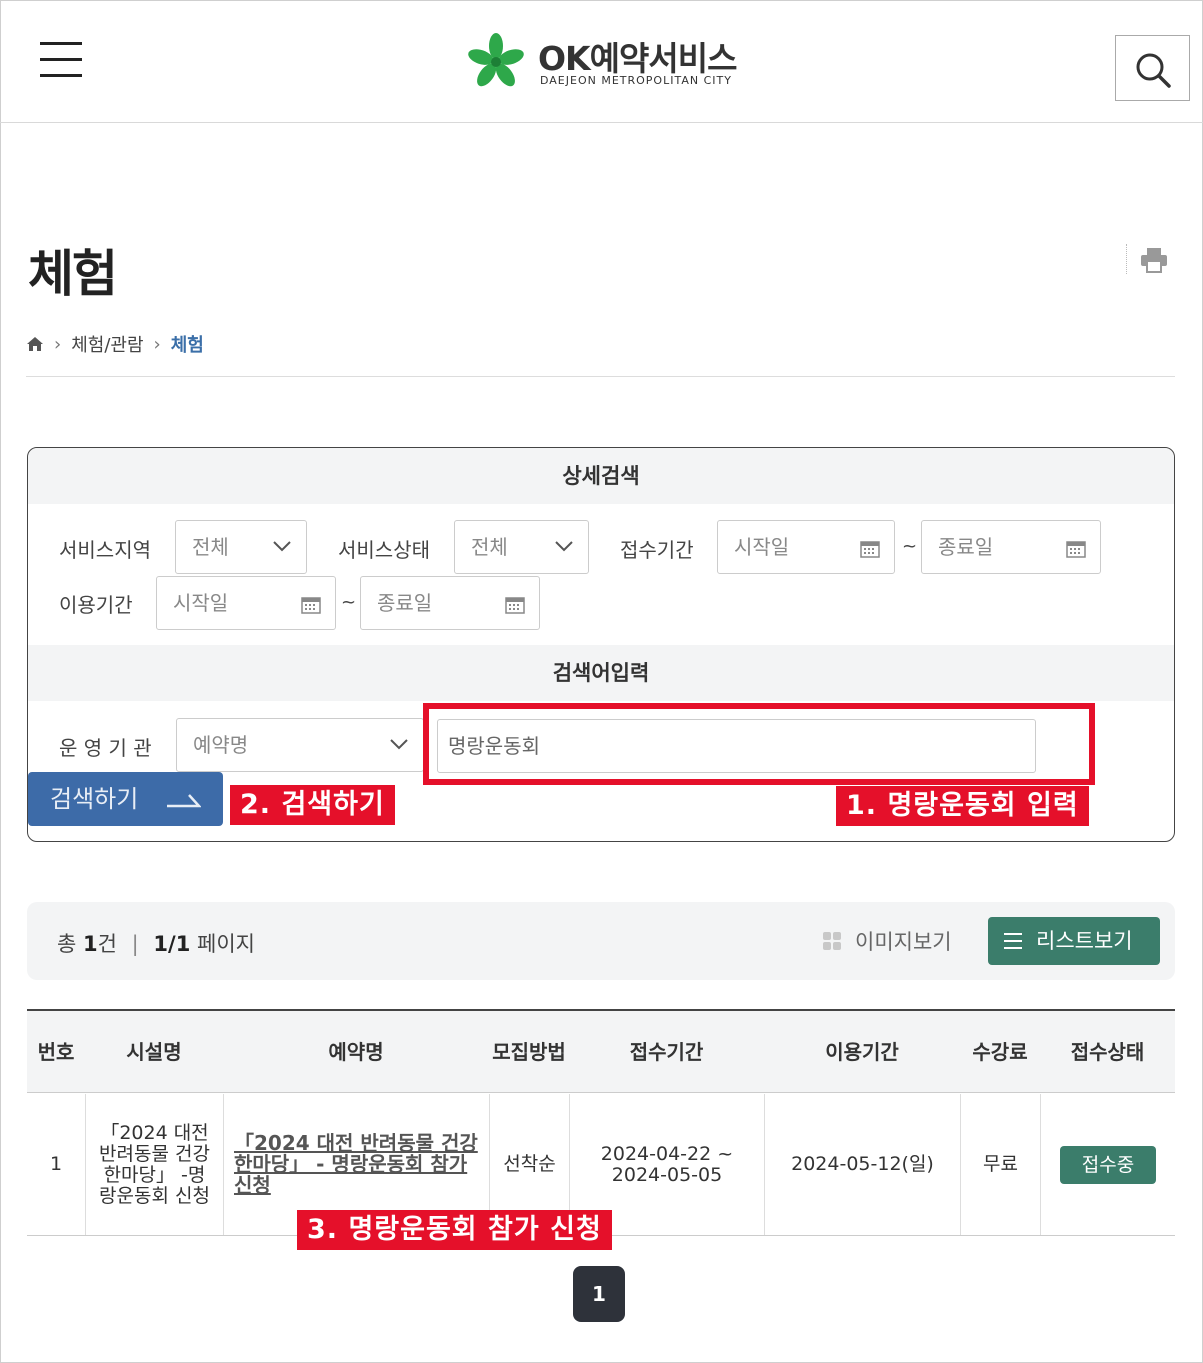 The width and height of the screenshot is (1203, 1363). What do you see at coordinates (105, 550) in the screenshot?
I see `region-label: 서비스지역` at bounding box center [105, 550].